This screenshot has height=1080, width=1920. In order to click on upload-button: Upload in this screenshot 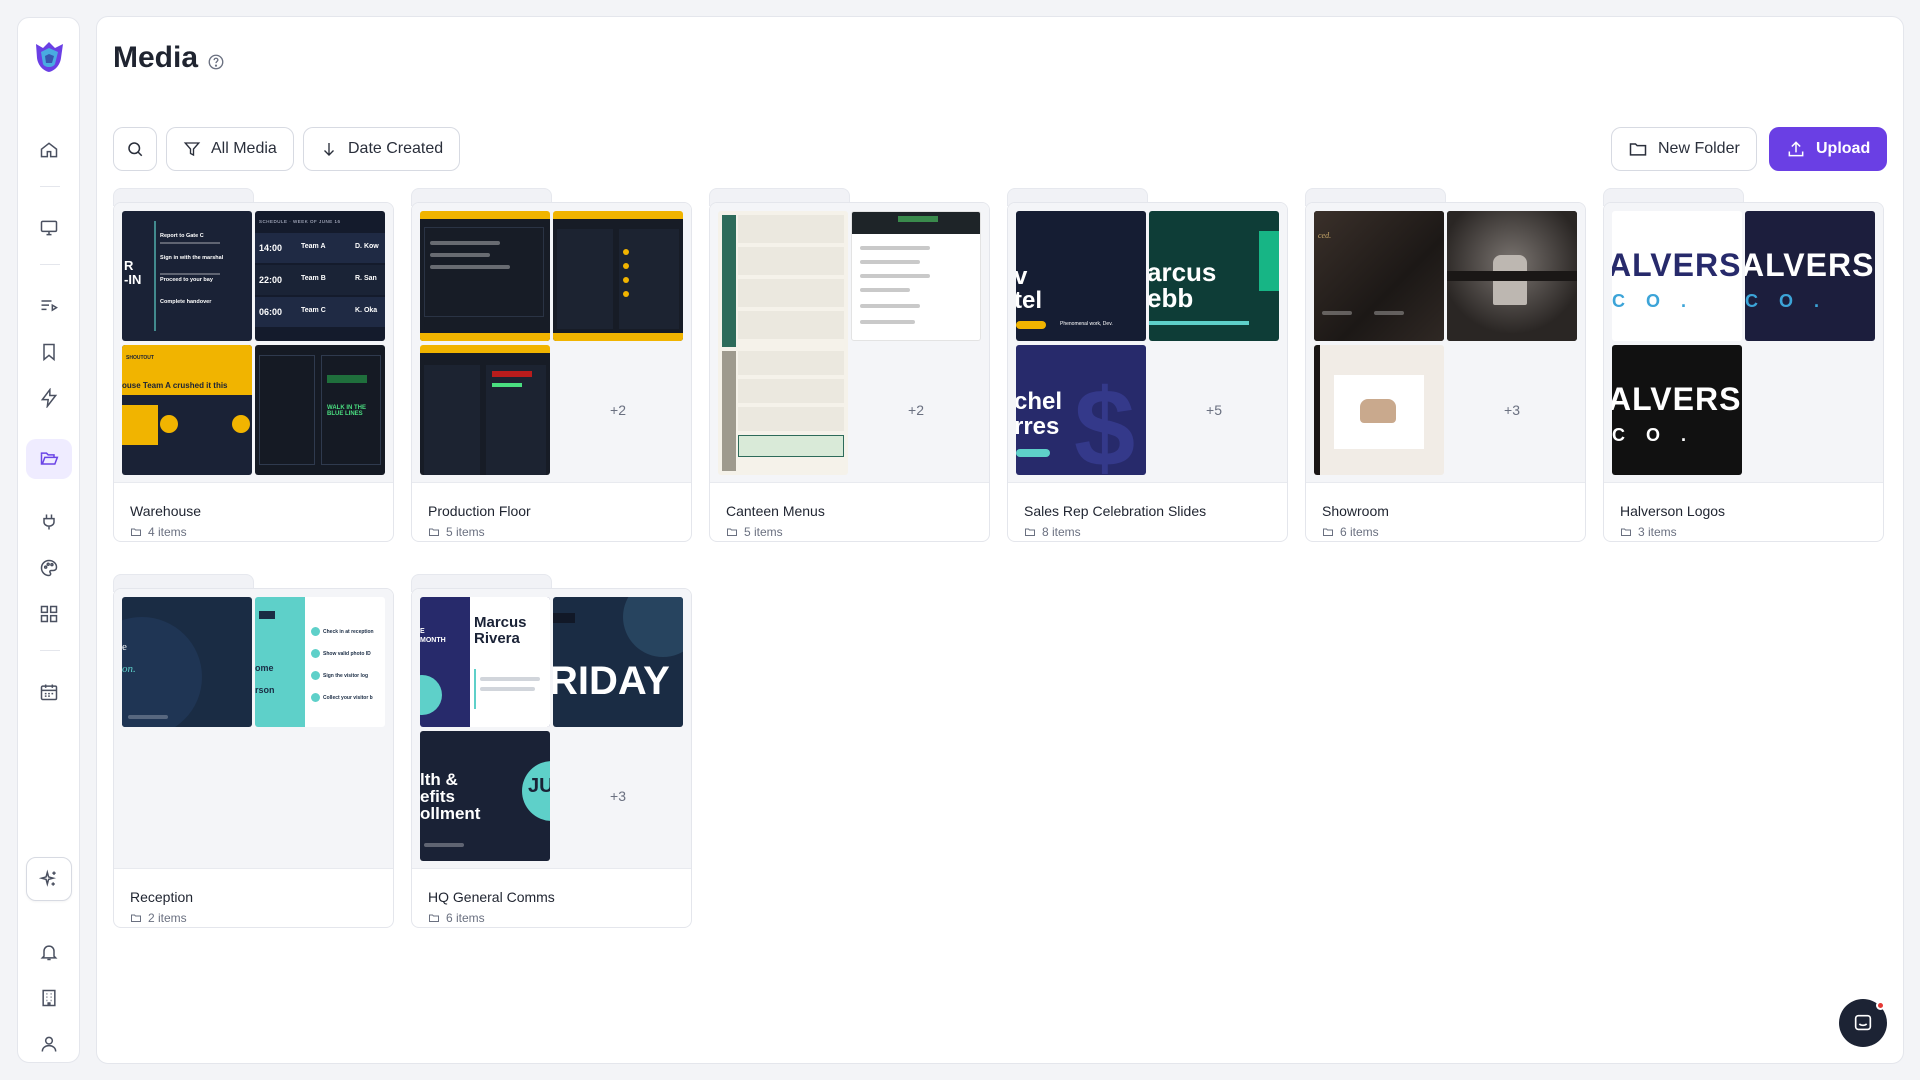, I will do `click(1828, 149)`.